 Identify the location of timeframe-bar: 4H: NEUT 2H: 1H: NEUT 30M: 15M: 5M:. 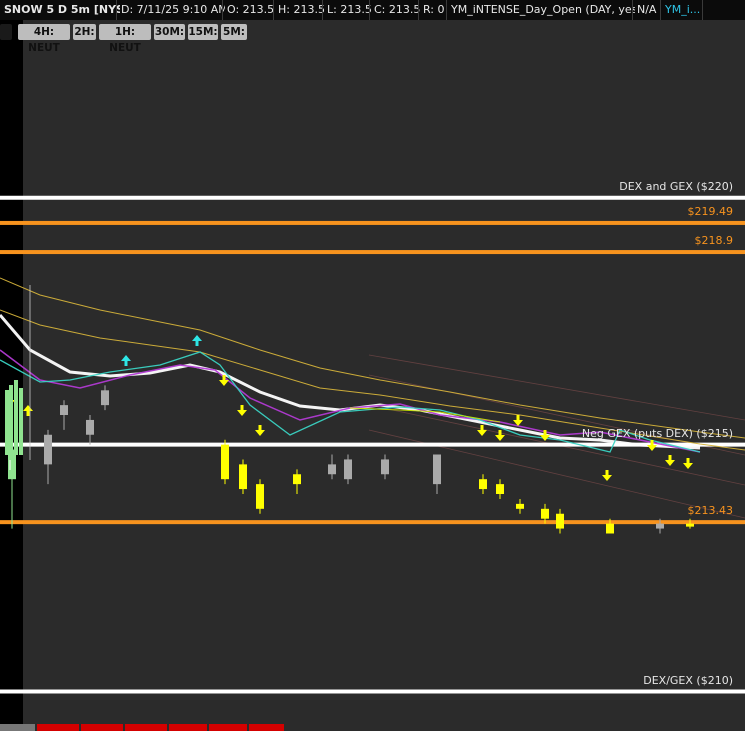
(372, 37).